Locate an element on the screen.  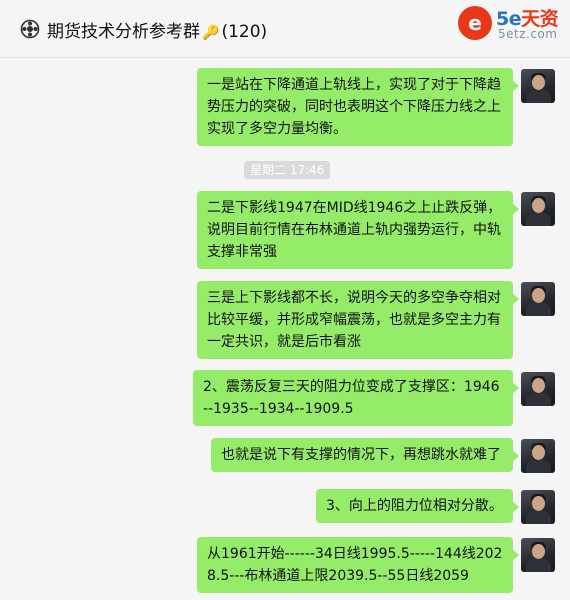
message-text: 也就是说下有支撑的情况下，再想跳水就难了 is located at coordinates (361, 455).